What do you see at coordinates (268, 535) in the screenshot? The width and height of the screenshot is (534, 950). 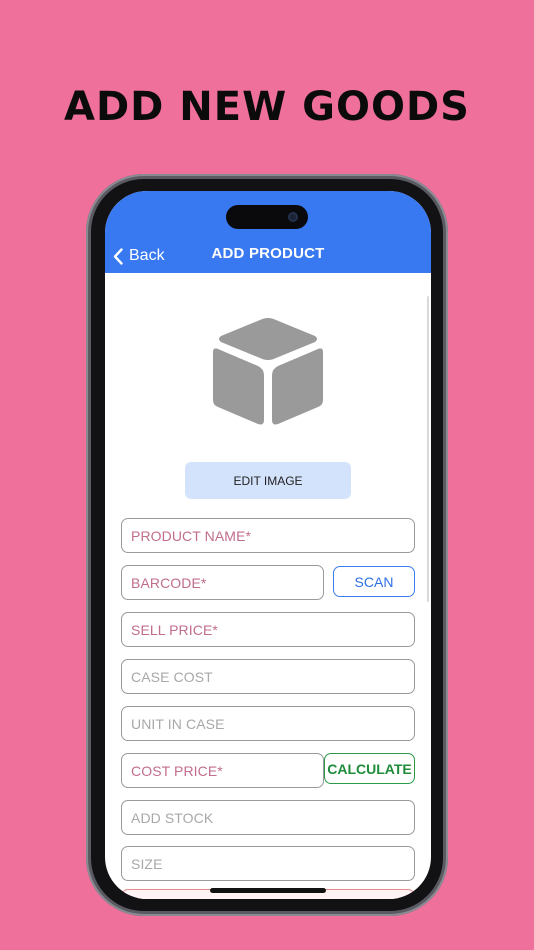 I see `product-name-field: PRODUCT NAME*` at bounding box center [268, 535].